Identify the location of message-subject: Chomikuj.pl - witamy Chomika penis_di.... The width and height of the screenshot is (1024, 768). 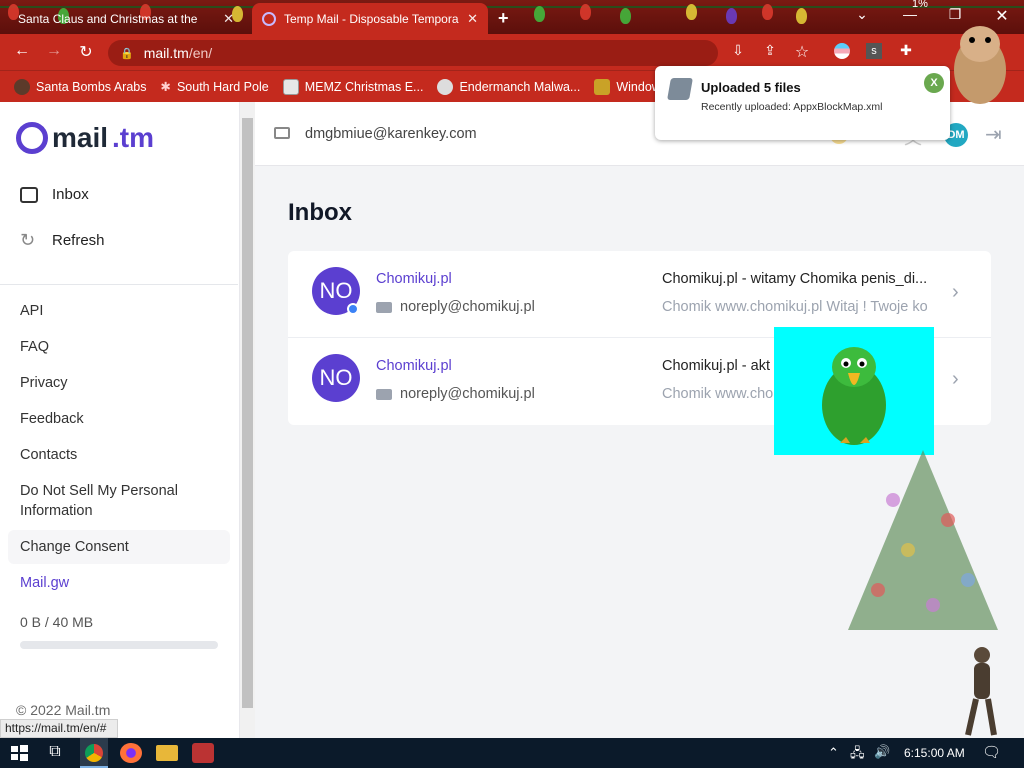
(795, 279).